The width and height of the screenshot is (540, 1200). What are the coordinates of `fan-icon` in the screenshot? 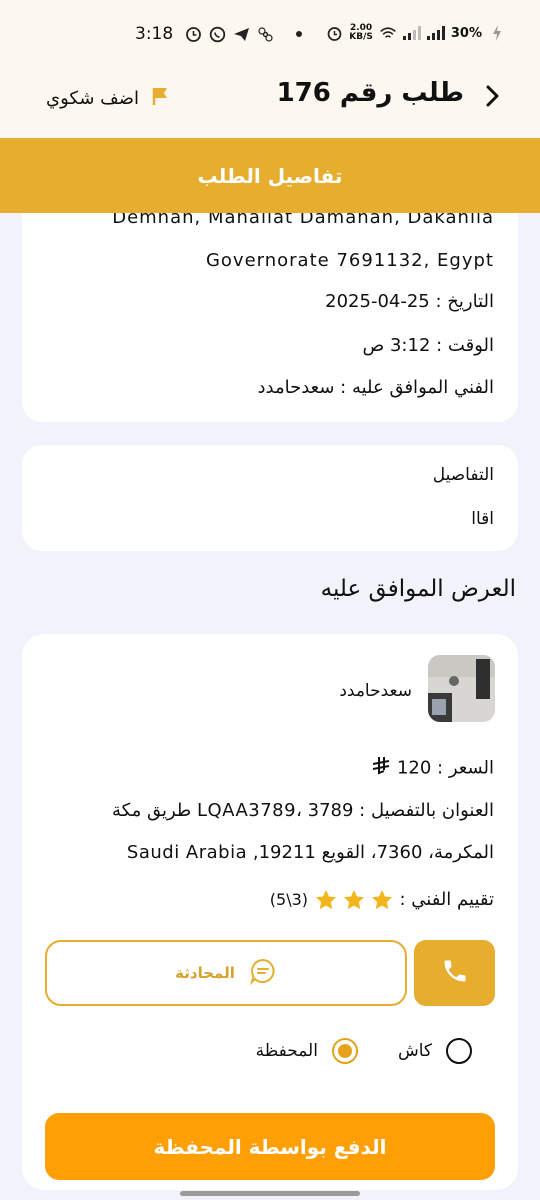 It's located at (265, 34).